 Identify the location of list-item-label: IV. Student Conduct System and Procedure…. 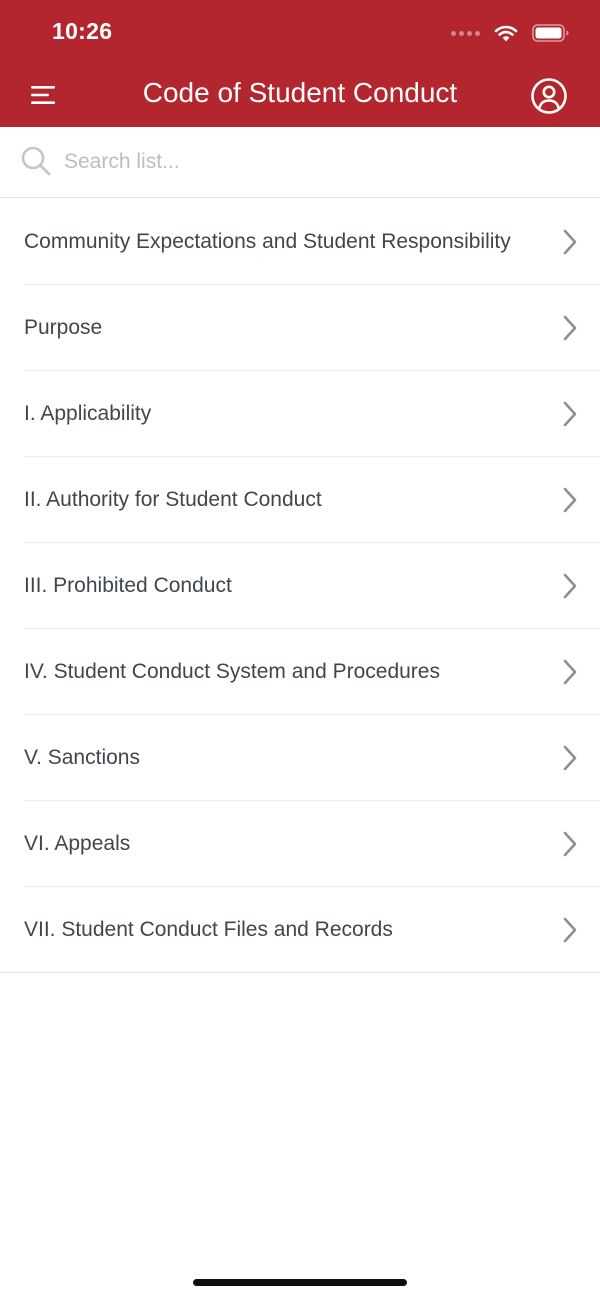
(232, 671).